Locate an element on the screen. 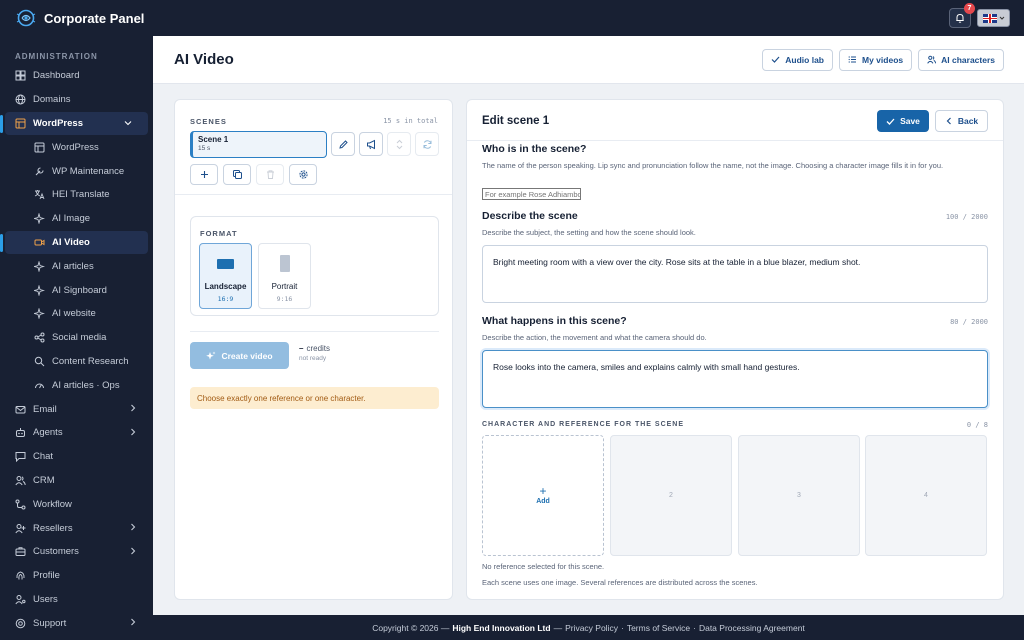 This screenshot has width=1024, height=640. ai-characters-button: AI characters is located at coordinates (961, 59).